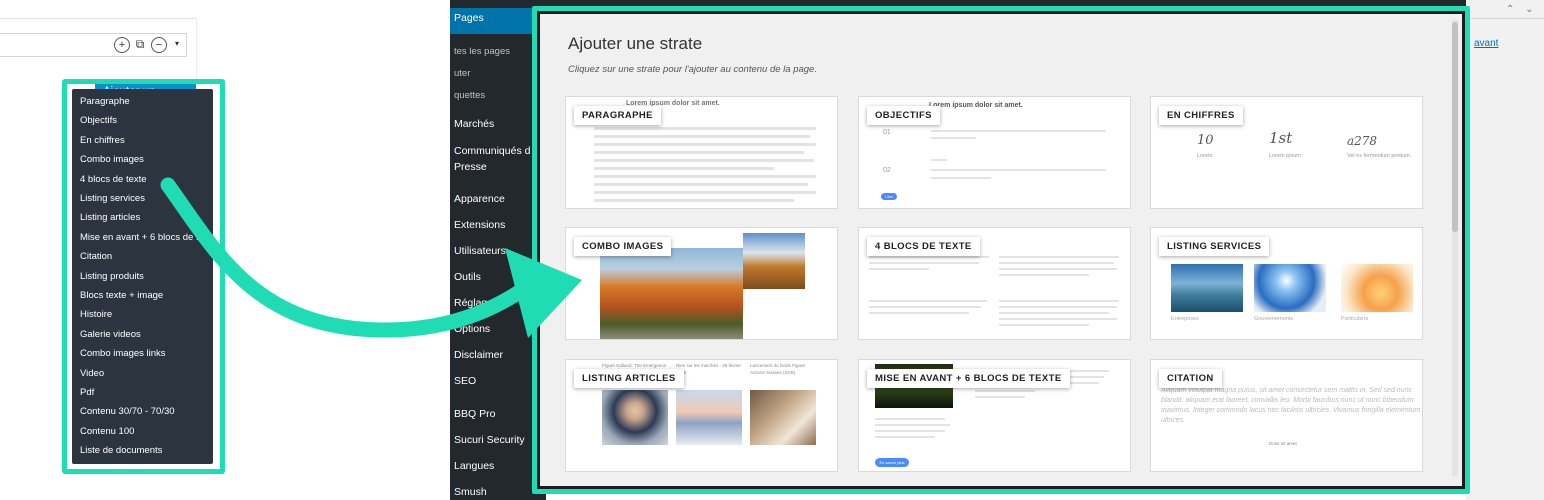 The image size is (1544, 500). What do you see at coordinates (146, 198) in the screenshot?
I see `module-option: Listing services` at bounding box center [146, 198].